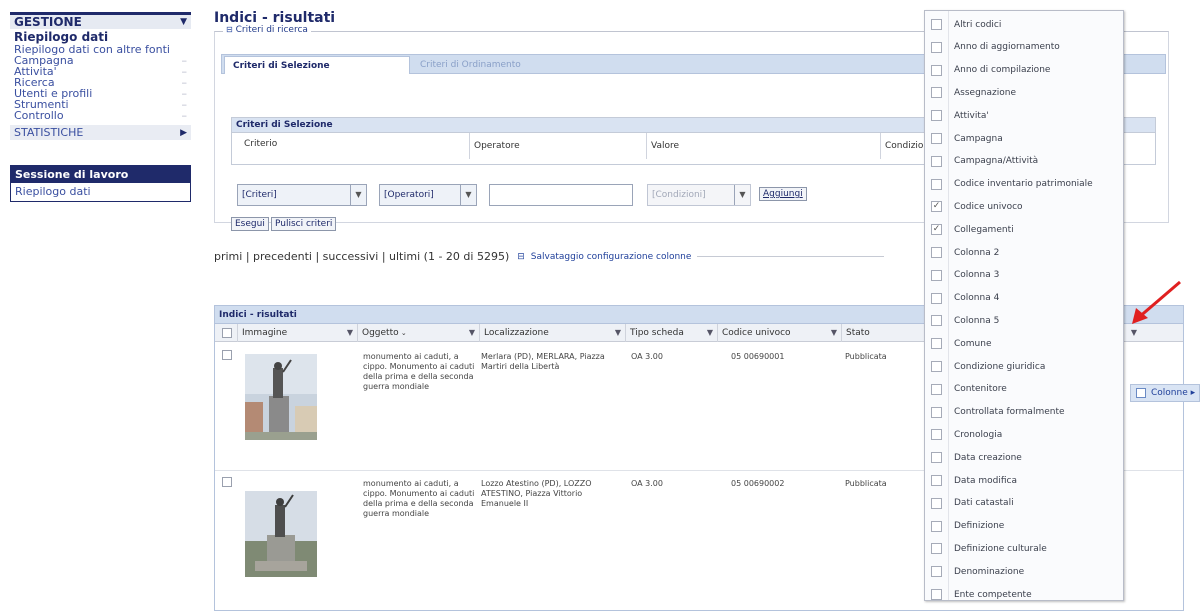 This screenshot has height=611, width=1202. Describe the element at coordinates (1024, 343) in the screenshot. I see `columns-menu-item: Comune` at that location.